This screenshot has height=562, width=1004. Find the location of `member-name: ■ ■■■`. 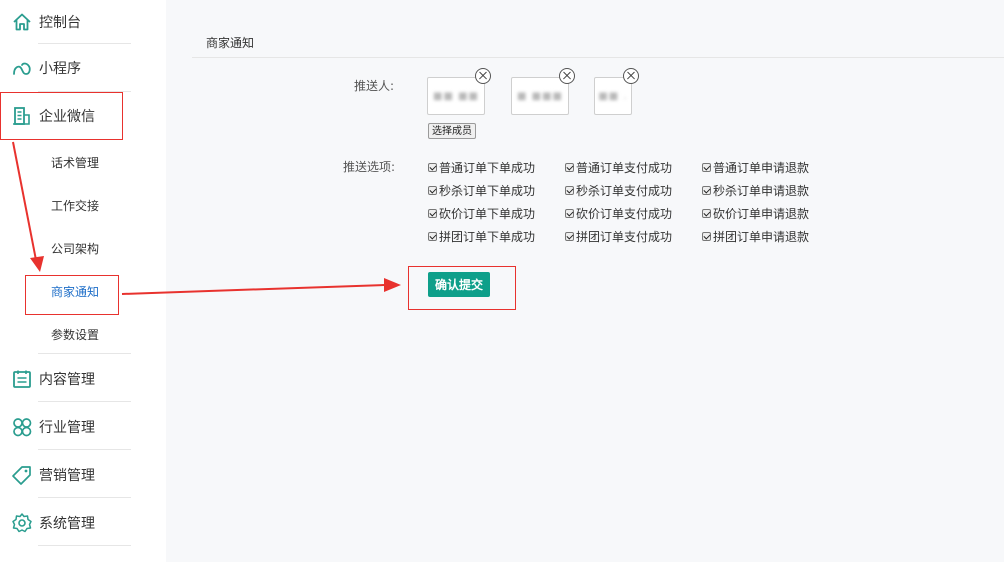

member-name: ■ ■■■ is located at coordinates (540, 96).